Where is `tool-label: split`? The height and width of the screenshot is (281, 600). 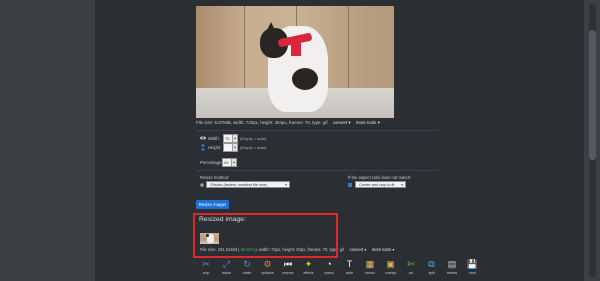 tool-label: split is located at coordinates (431, 273).